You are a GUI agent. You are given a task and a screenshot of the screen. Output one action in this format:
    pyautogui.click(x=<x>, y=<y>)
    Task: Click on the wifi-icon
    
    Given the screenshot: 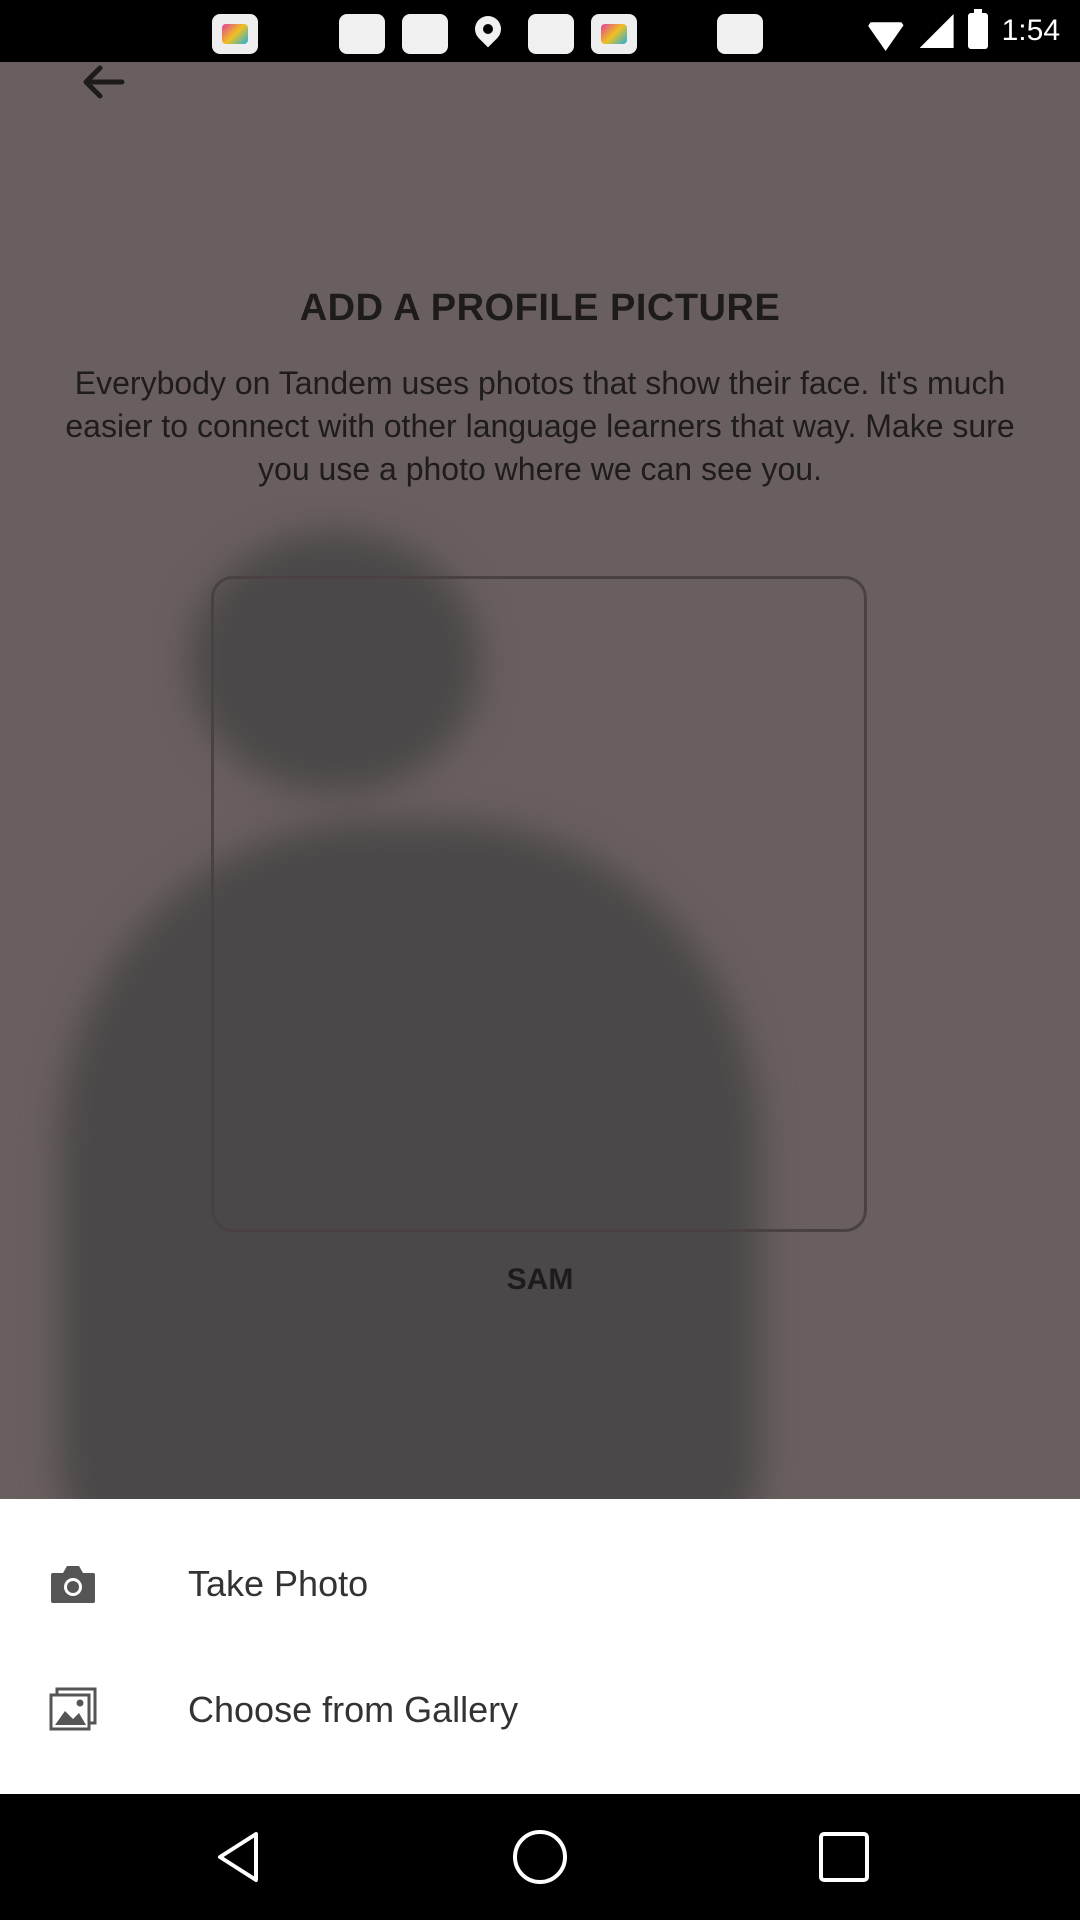 What is the action you would take?
    pyautogui.click(x=886, y=31)
    